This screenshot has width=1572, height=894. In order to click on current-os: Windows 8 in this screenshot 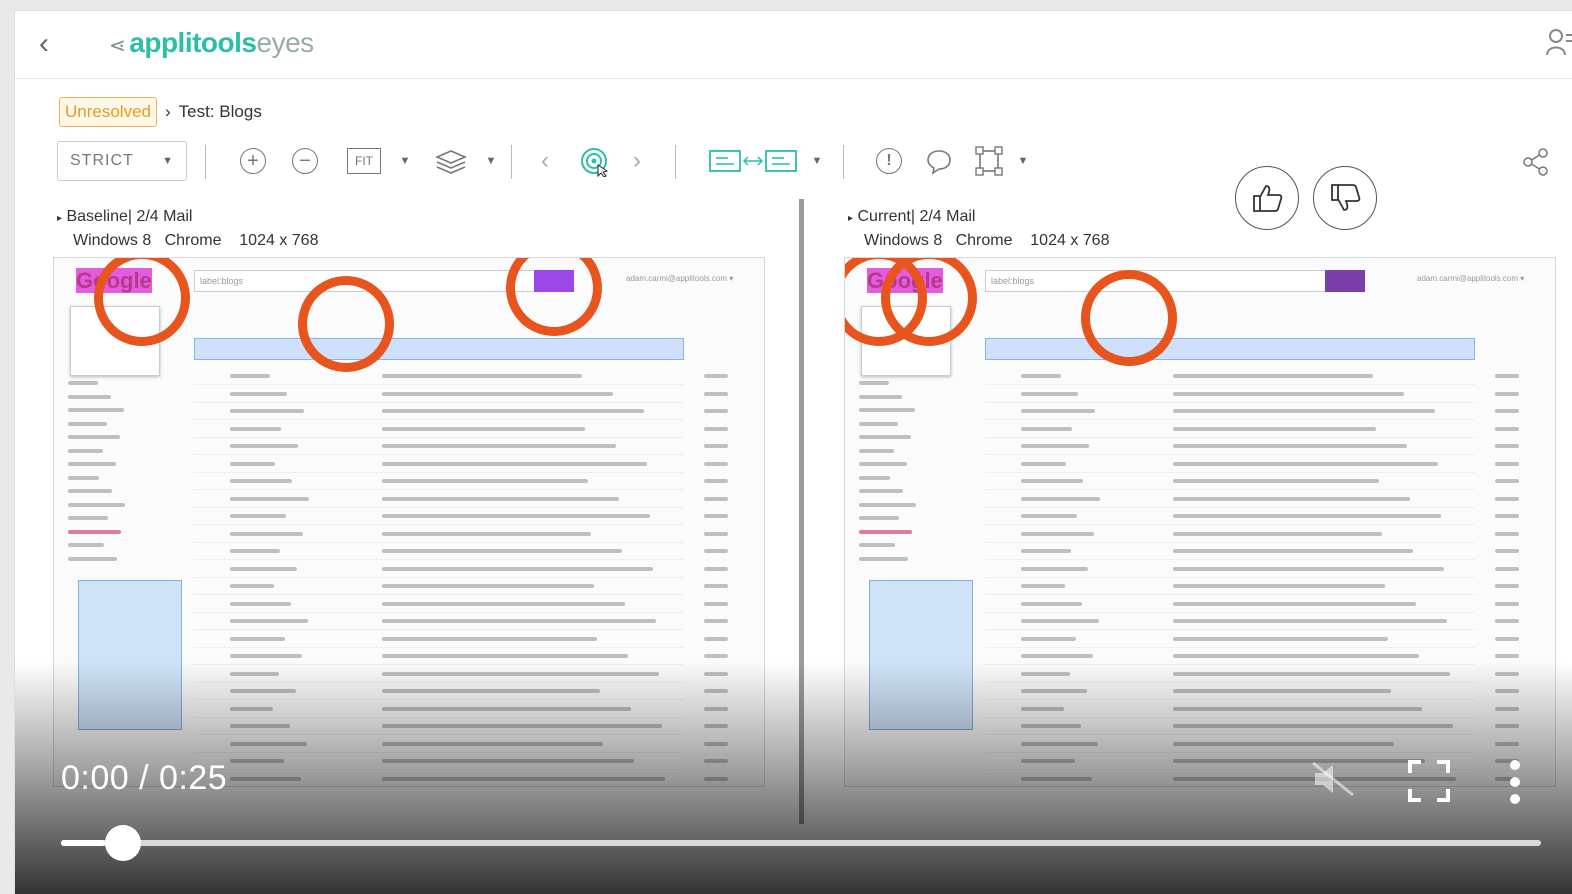, I will do `click(903, 240)`.